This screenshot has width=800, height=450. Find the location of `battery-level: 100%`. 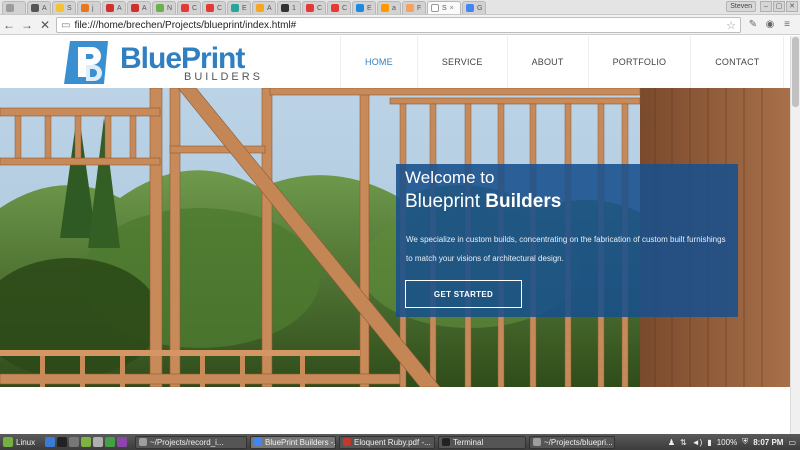

battery-level: 100% is located at coordinates (727, 442).